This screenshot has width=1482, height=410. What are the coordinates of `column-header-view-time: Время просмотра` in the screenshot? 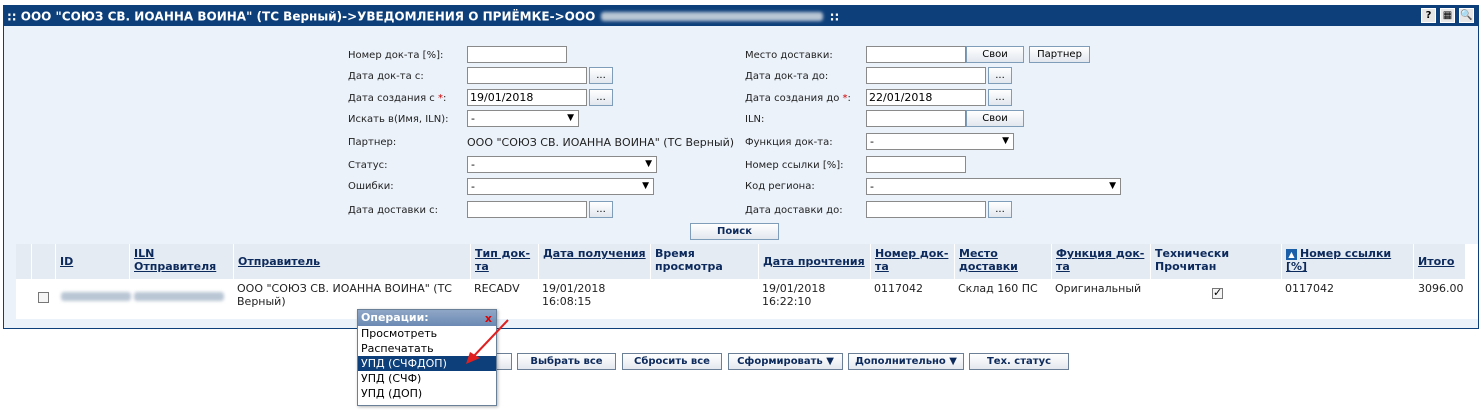 It's located at (705, 261).